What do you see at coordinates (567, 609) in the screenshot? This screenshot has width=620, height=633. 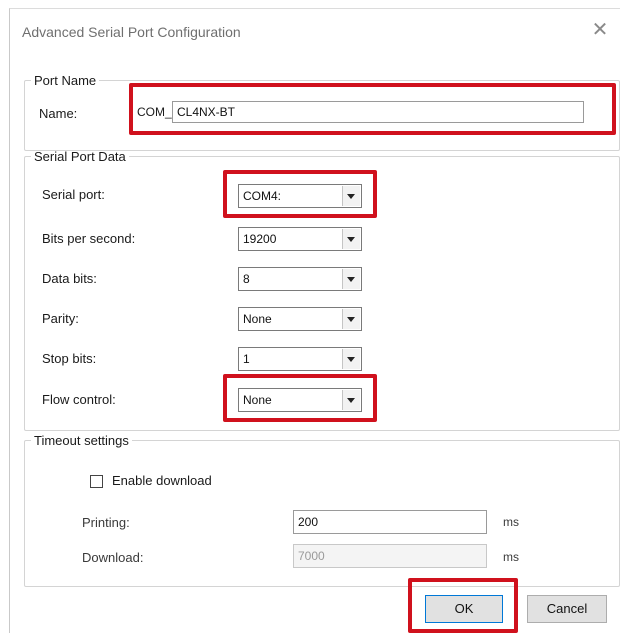 I see `cancel-button: Cancel` at bounding box center [567, 609].